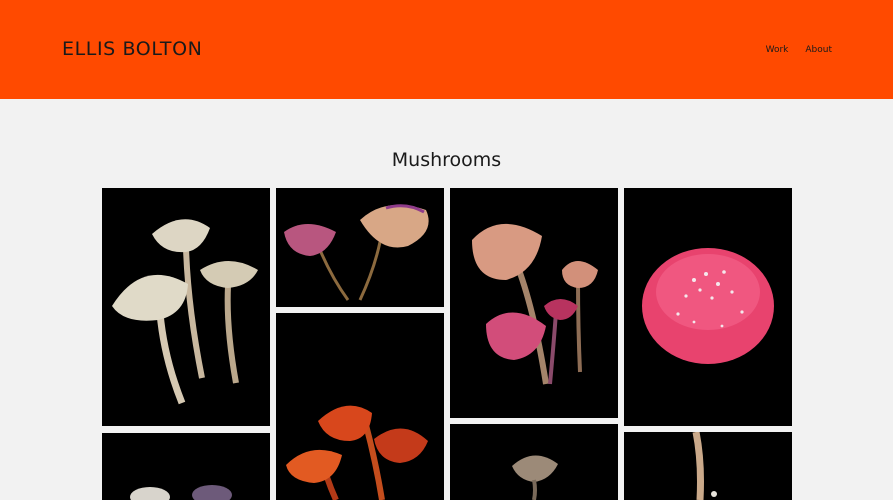 The width and height of the screenshot is (893, 500). I want to click on nav-about-link: About, so click(818, 50).